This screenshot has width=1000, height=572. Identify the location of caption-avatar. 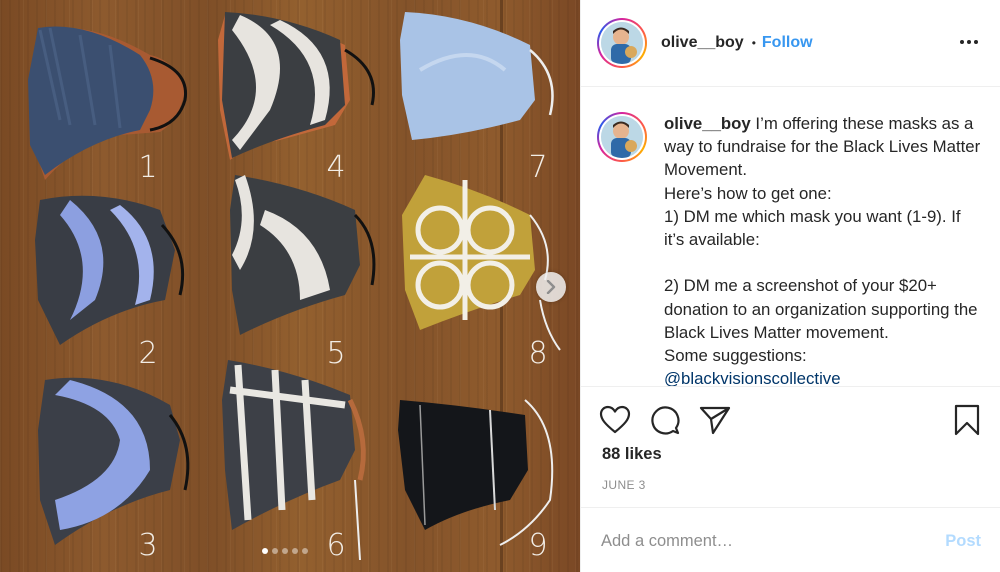
(622, 137).